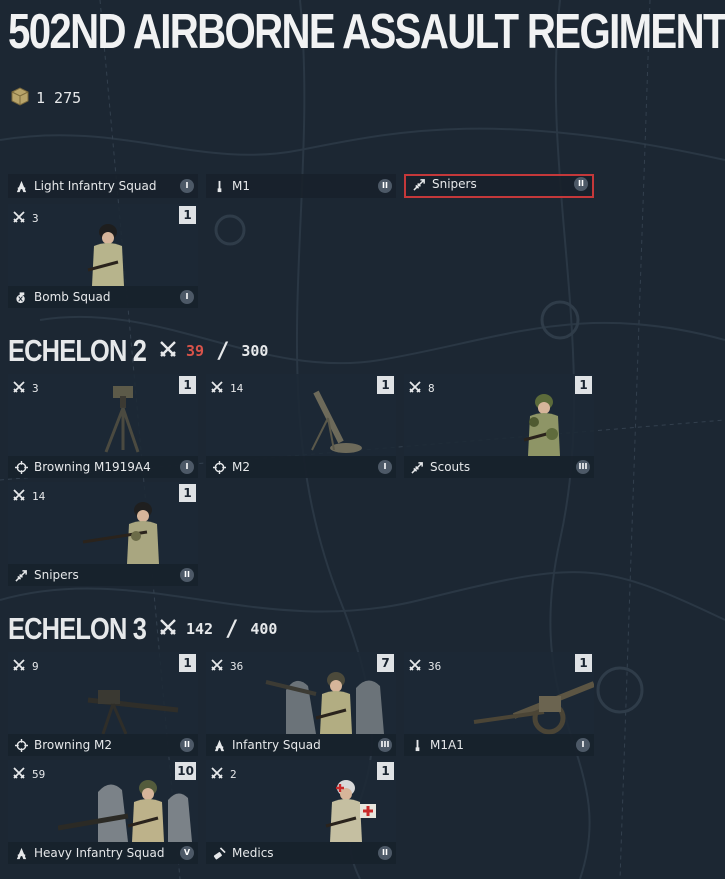  What do you see at coordinates (301, 467) in the screenshot?
I see `card-footer: M2 I` at bounding box center [301, 467].